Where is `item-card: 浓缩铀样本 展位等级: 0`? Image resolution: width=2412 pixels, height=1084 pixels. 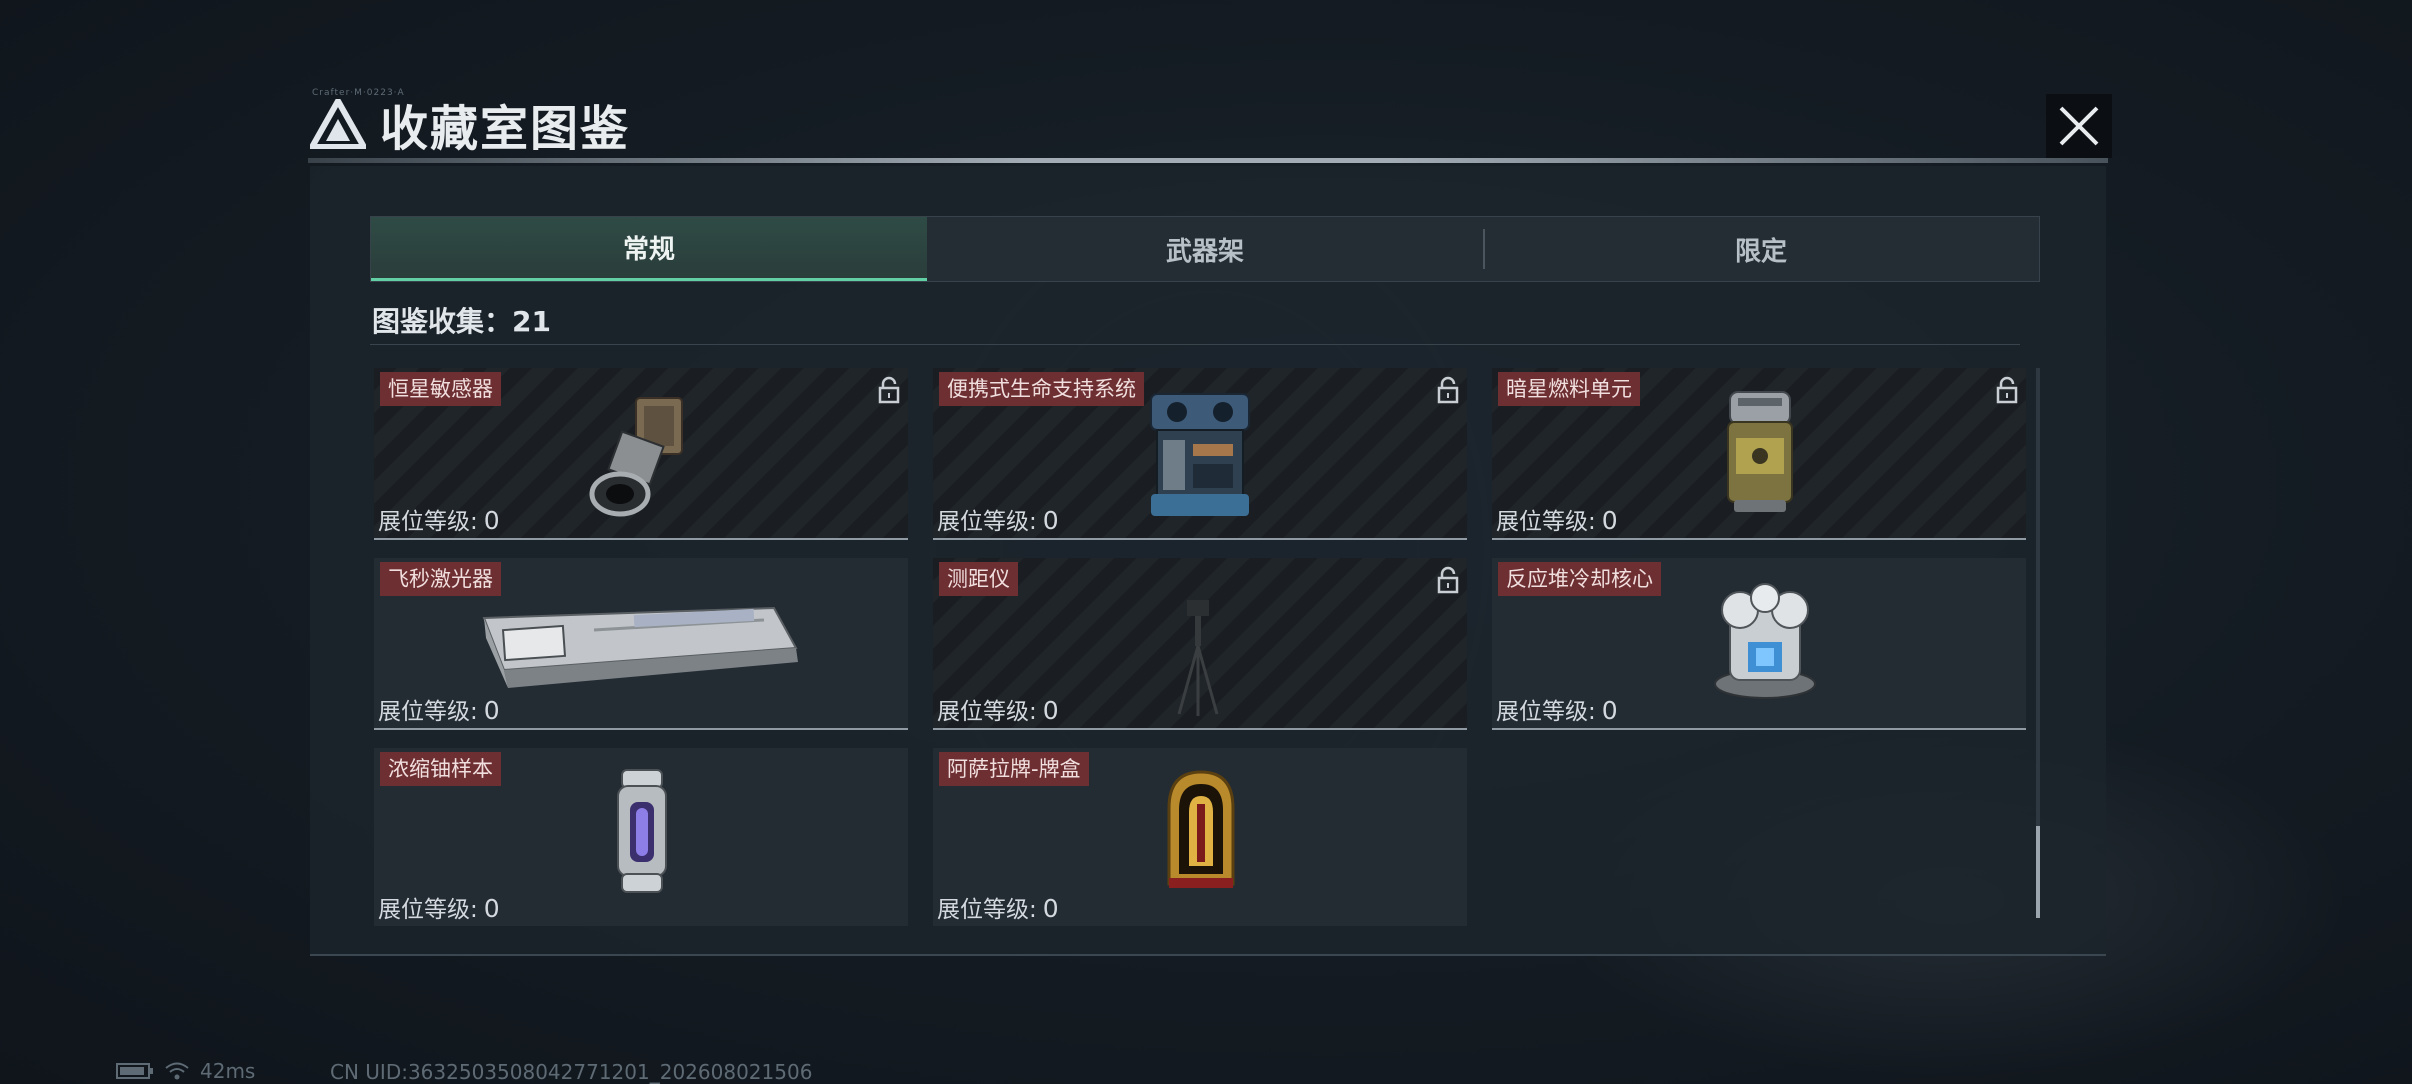
item-card: 浓缩铀样本 展位等级: 0 is located at coordinates (641, 837).